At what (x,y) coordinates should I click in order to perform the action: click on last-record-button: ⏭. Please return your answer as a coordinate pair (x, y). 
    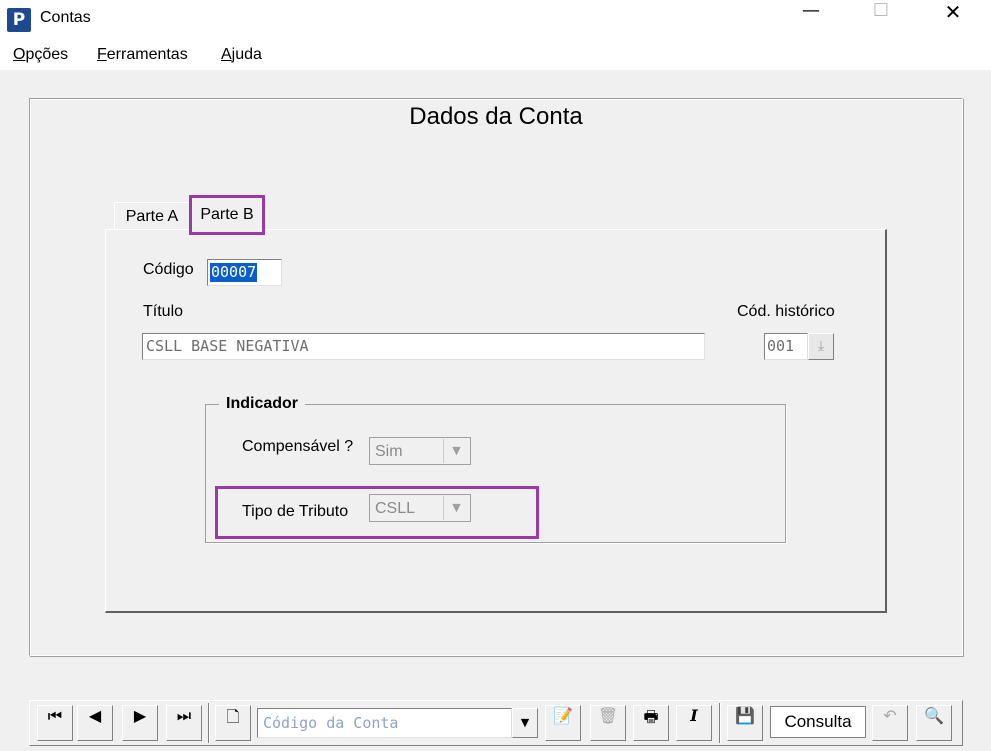
    Looking at the image, I should click on (184, 723).